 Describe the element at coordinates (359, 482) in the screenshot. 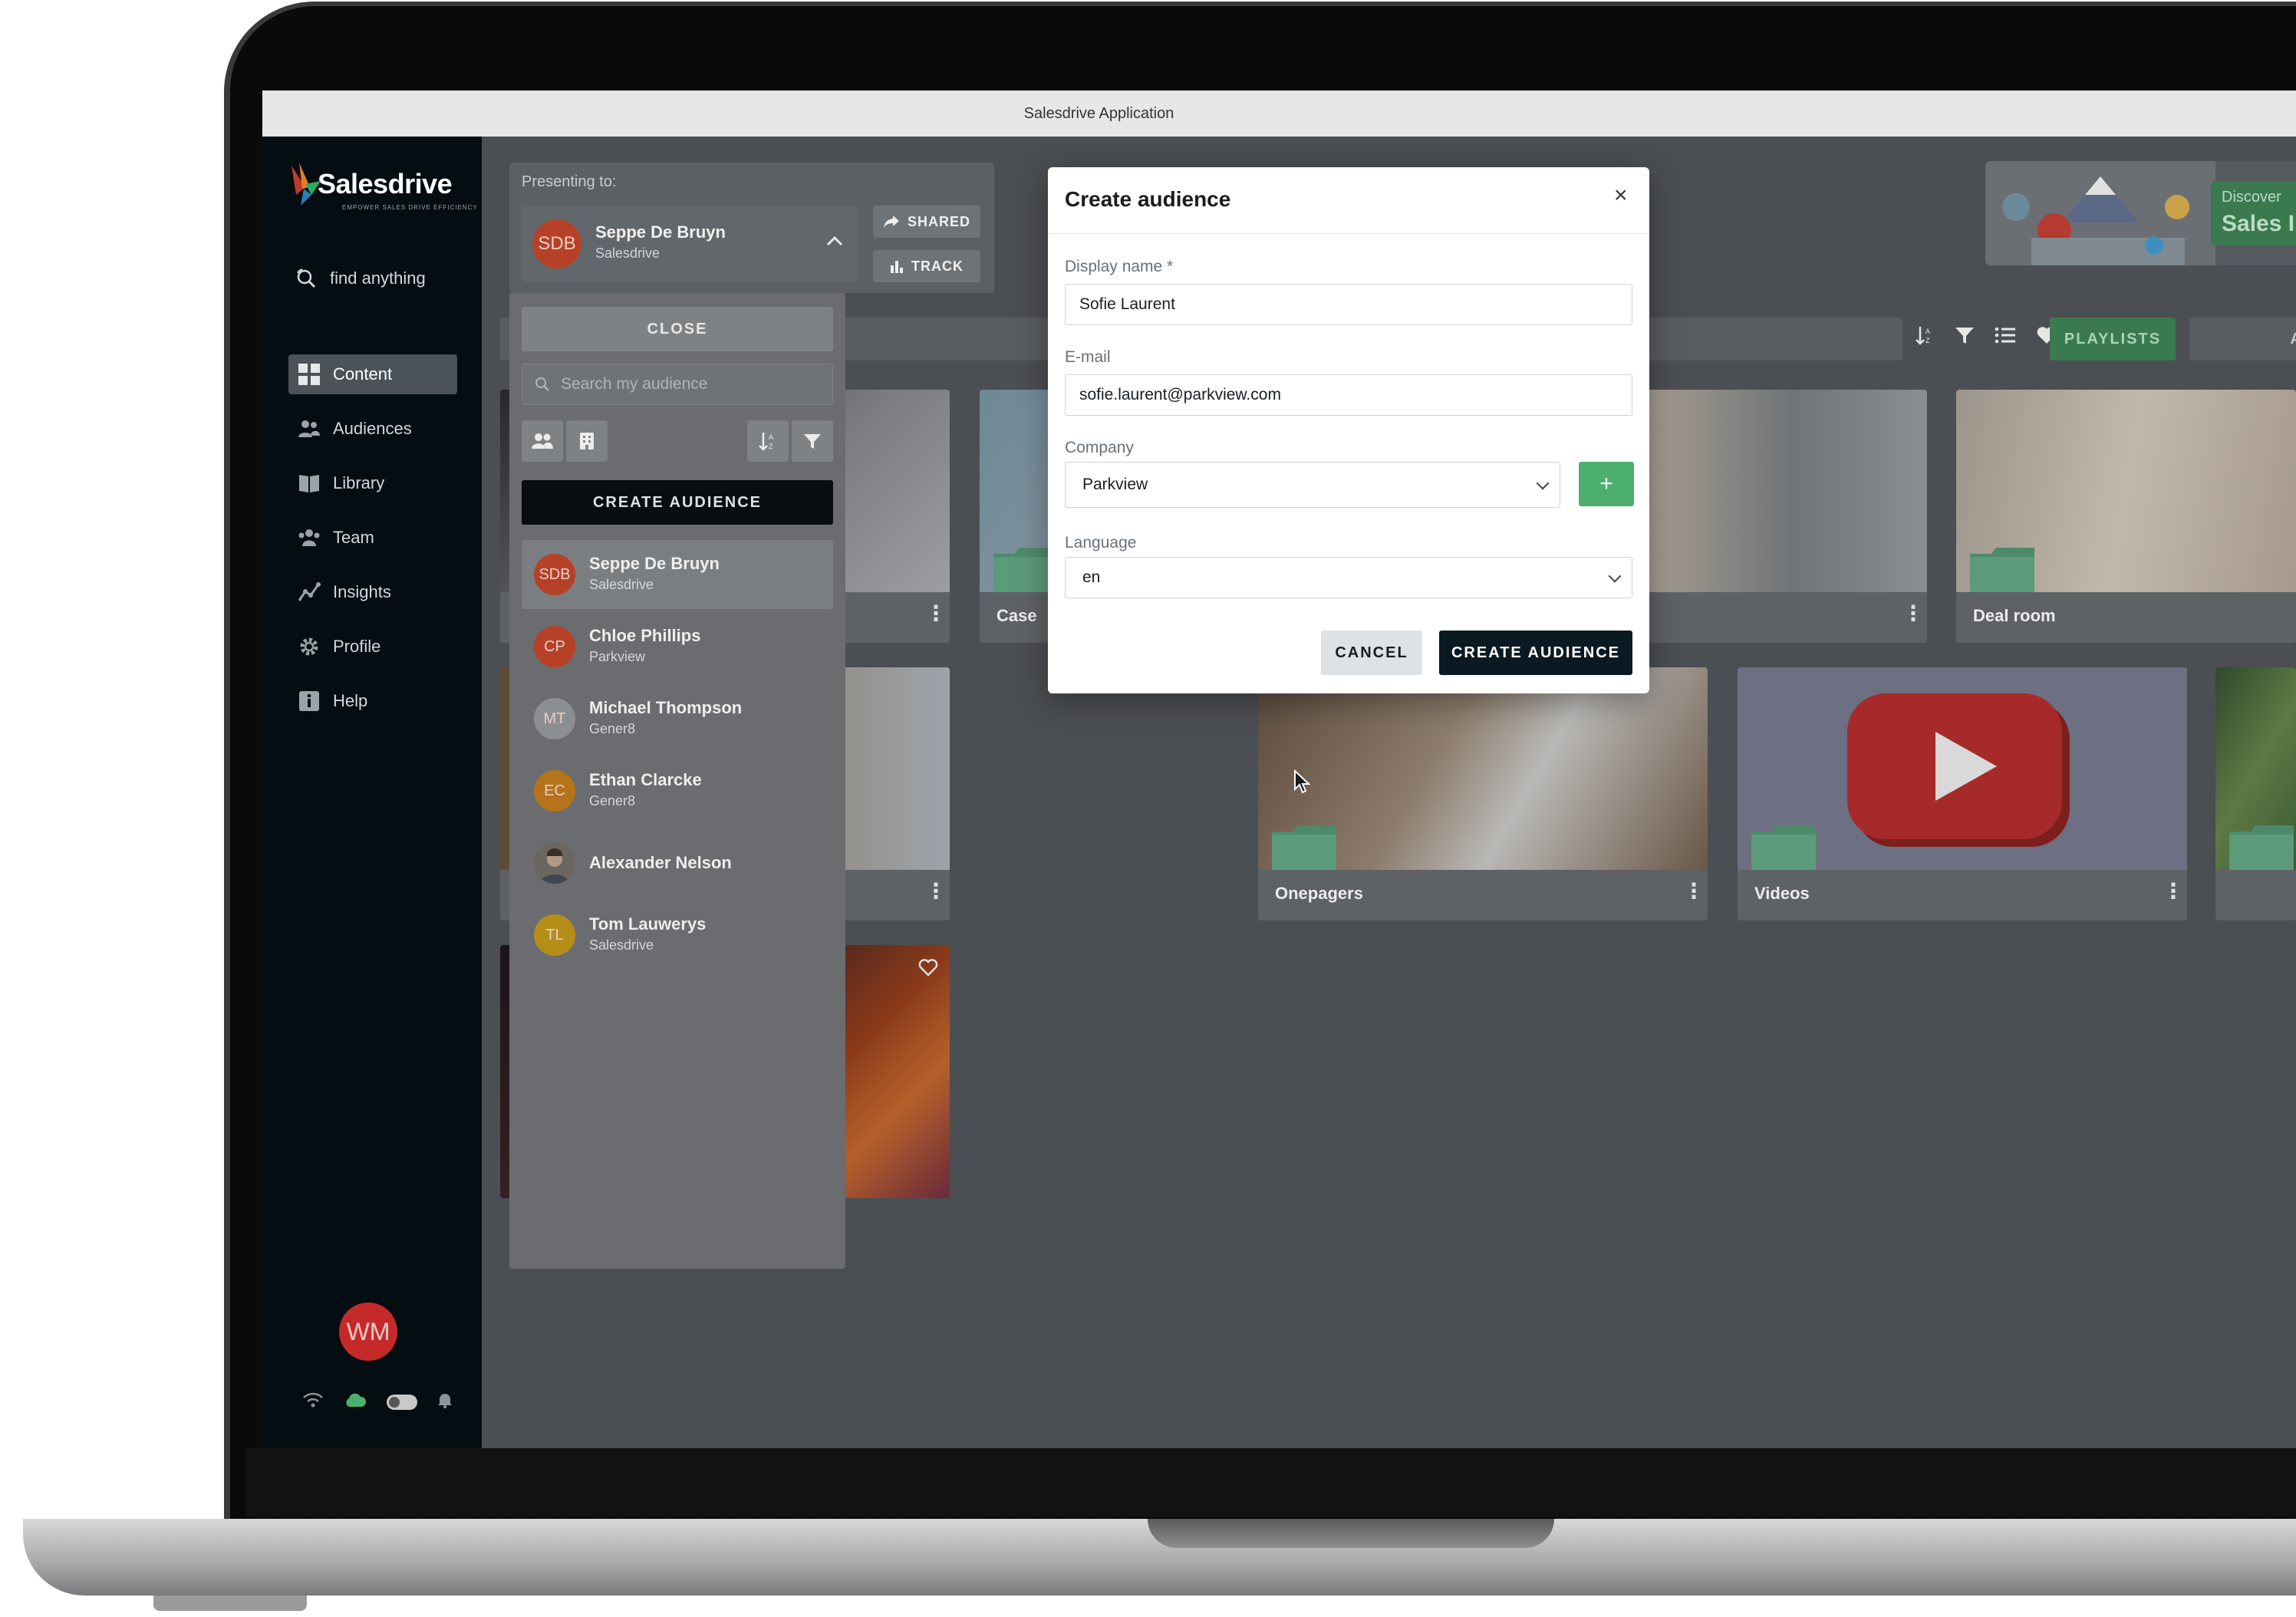

I see `sidebar-item-label: Library` at that location.